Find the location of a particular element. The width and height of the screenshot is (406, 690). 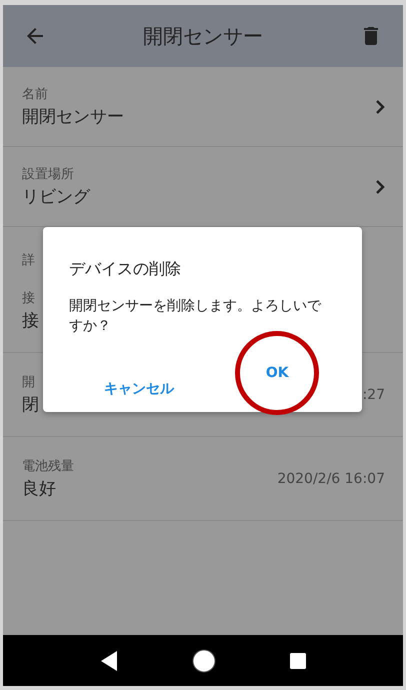

dialog-button: キャンセル is located at coordinates (139, 388).